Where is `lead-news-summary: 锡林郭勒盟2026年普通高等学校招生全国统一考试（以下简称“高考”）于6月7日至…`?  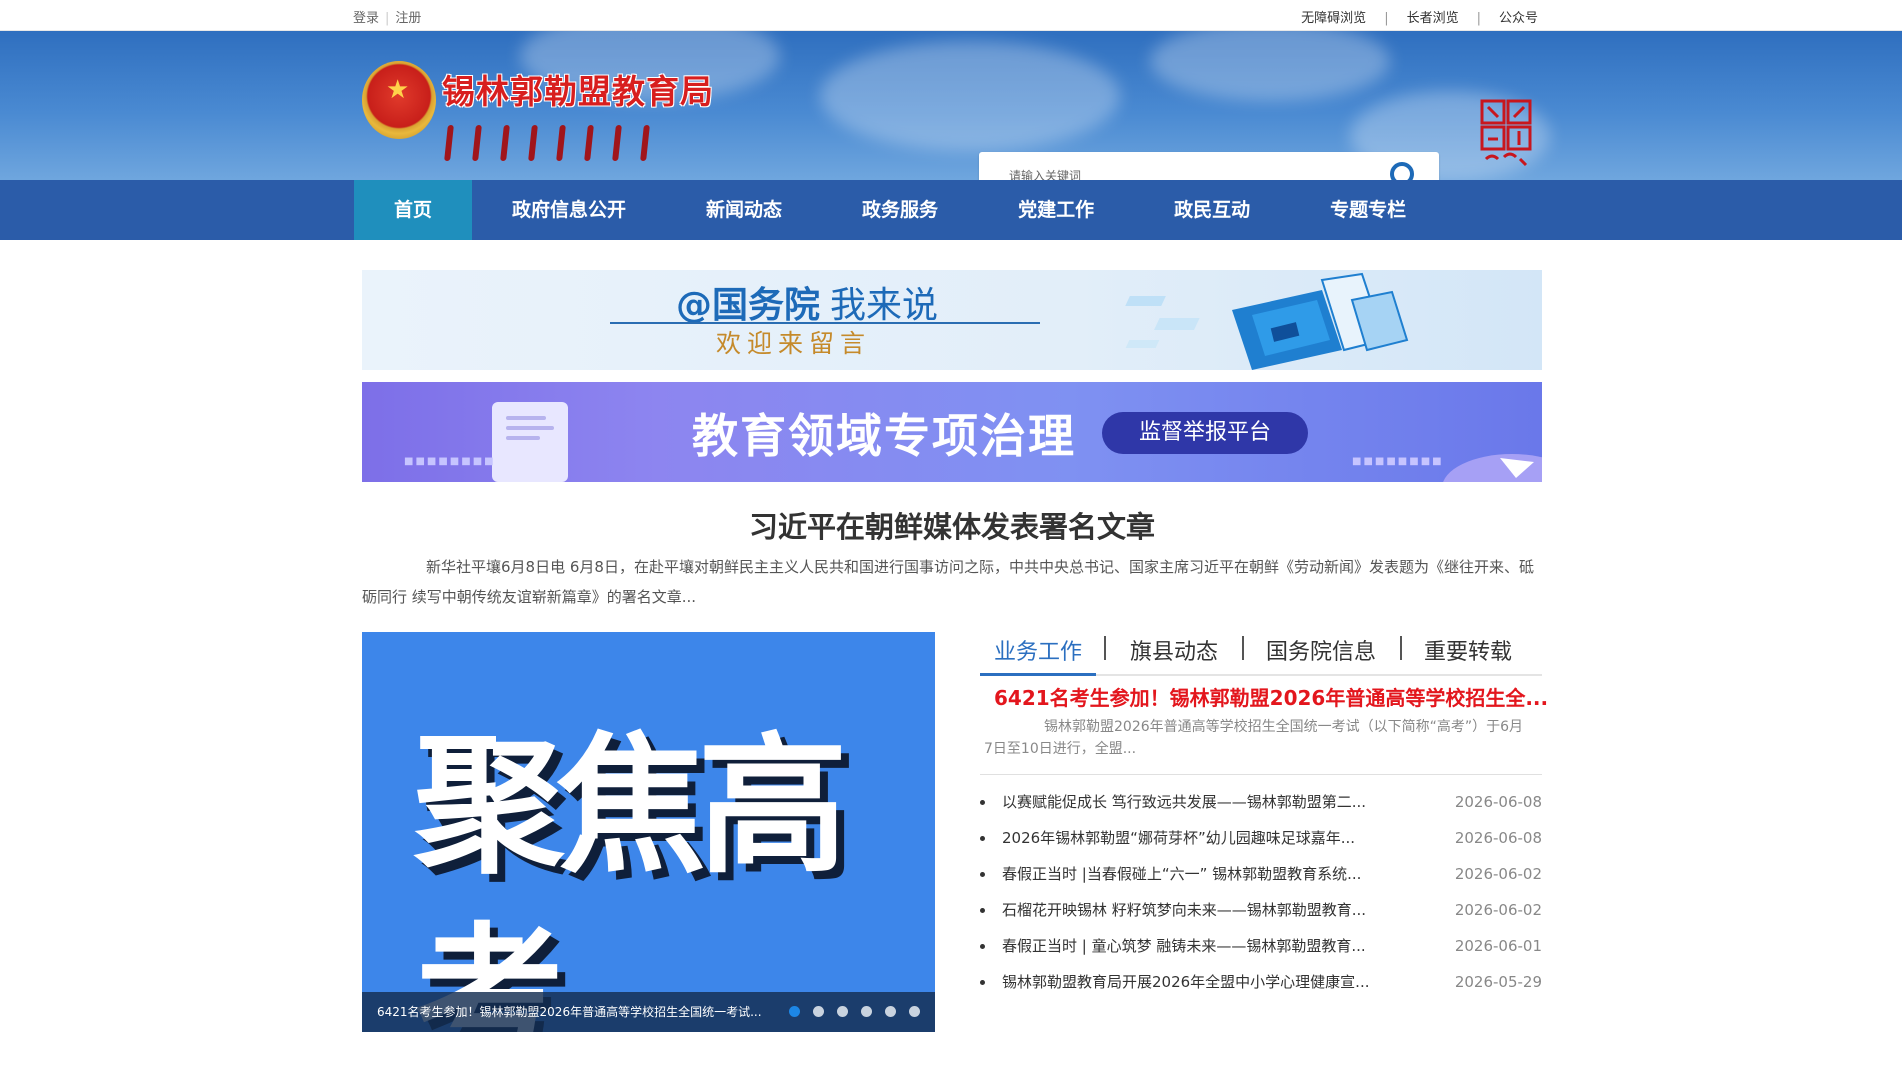 lead-news-summary: 锡林郭勒盟2026年普通高等学校招生全国统一考试（以下简称“高考”）于6月7日至… is located at coordinates (1254, 738).